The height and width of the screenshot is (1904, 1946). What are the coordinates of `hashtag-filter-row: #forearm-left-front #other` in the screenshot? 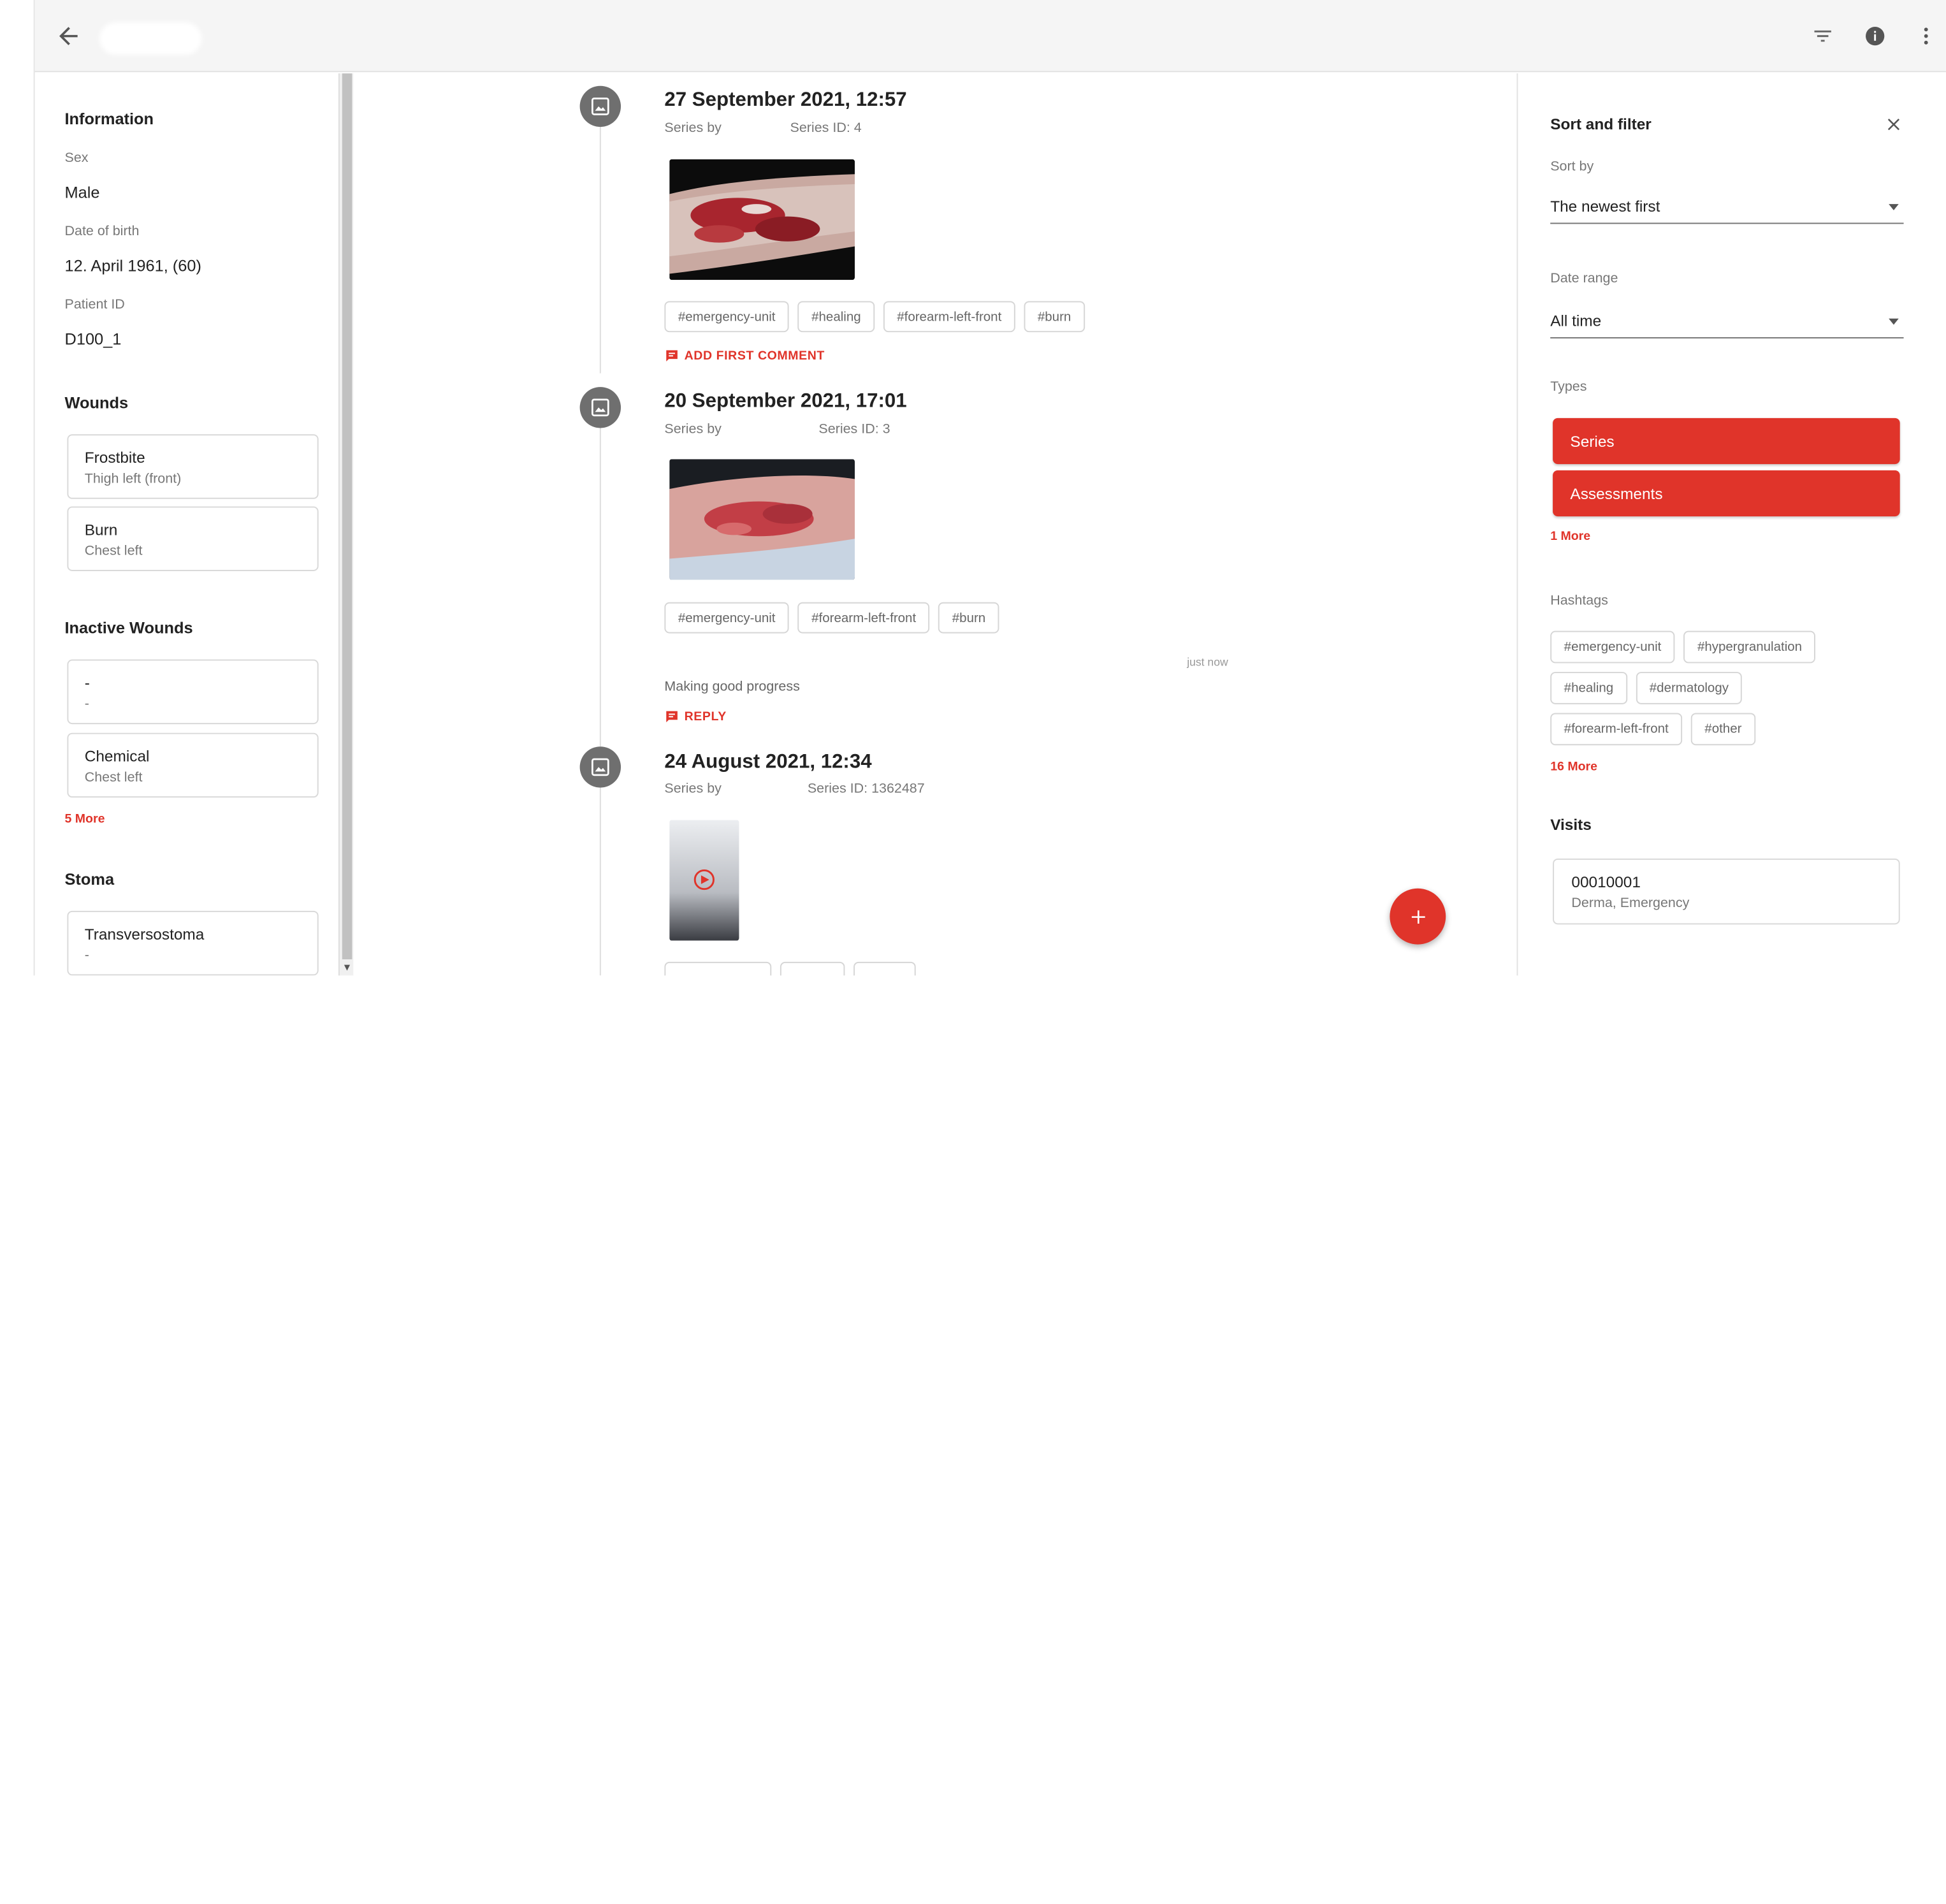 It's located at (1652, 729).